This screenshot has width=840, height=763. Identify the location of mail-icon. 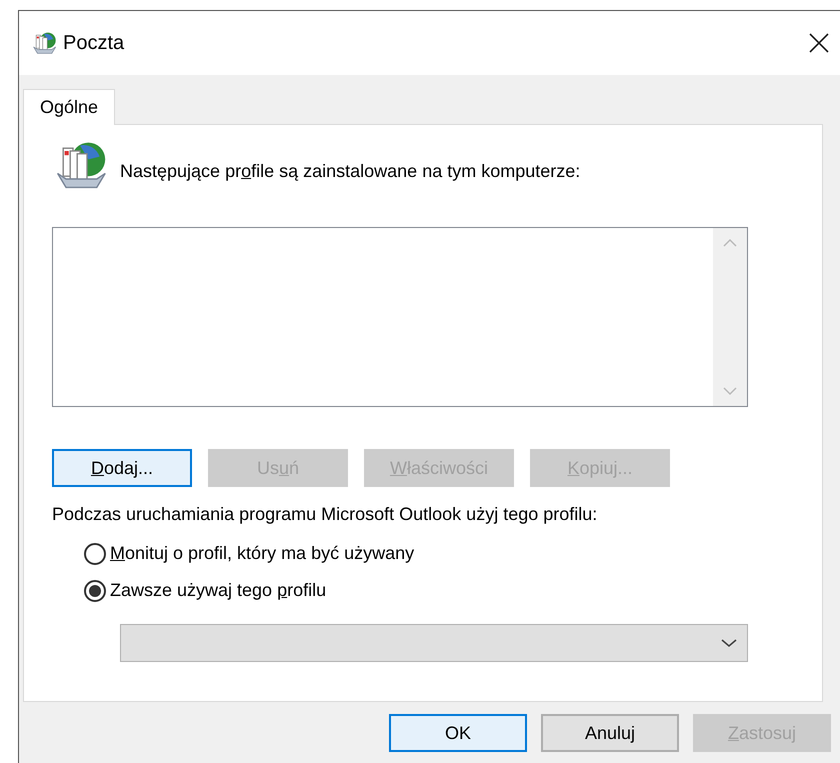
(44, 43).